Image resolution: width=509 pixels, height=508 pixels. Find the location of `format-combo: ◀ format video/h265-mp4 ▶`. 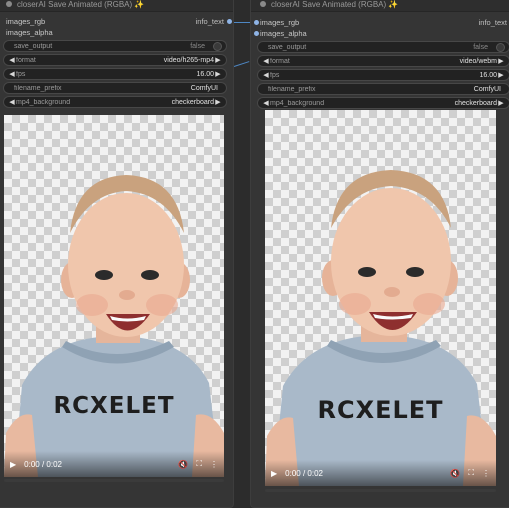

format-combo: ◀ format video/h265-mp4 ▶ is located at coordinates (115, 60).